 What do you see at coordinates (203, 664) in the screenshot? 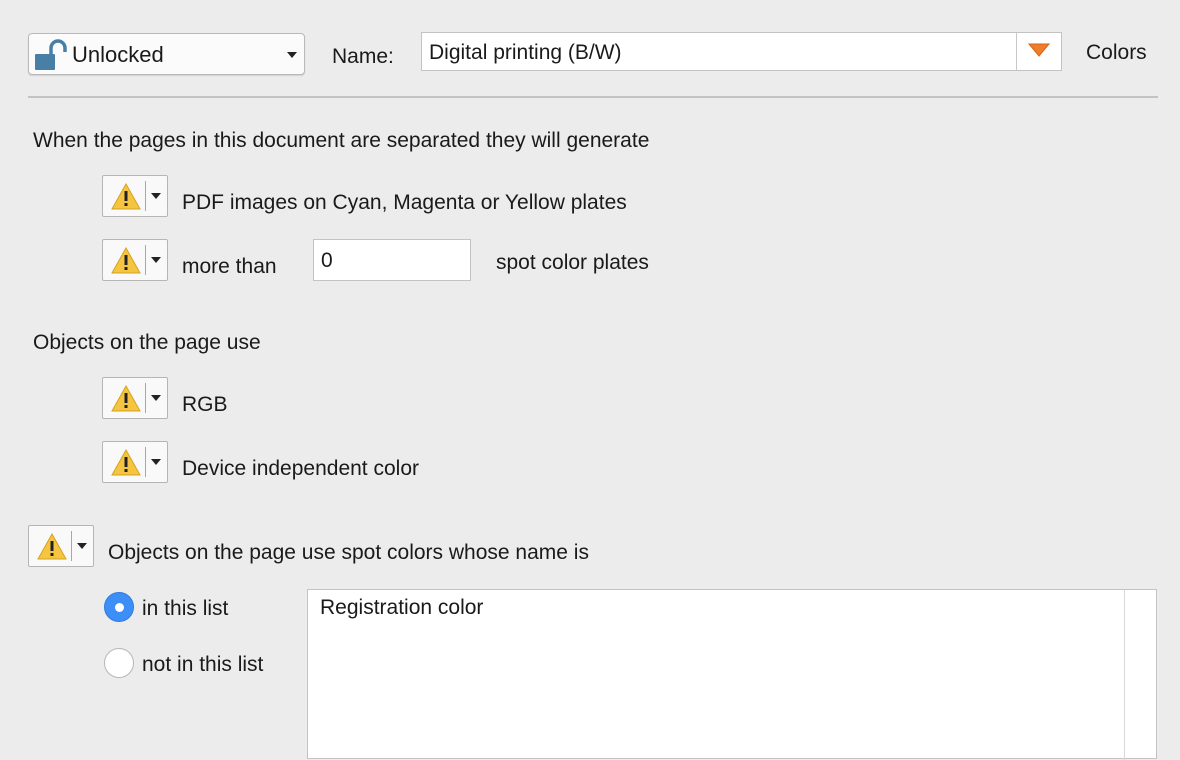
I see `radio-not-in-this-list-label: not in this list` at bounding box center [203, 664].